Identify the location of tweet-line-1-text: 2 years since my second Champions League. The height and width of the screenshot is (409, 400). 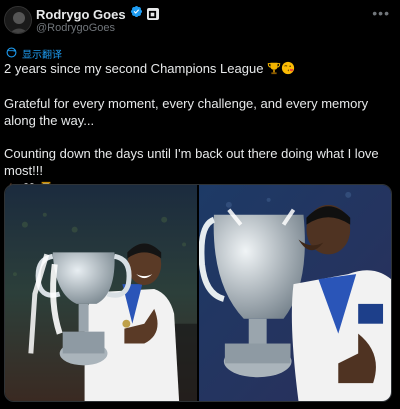
(134, 68).